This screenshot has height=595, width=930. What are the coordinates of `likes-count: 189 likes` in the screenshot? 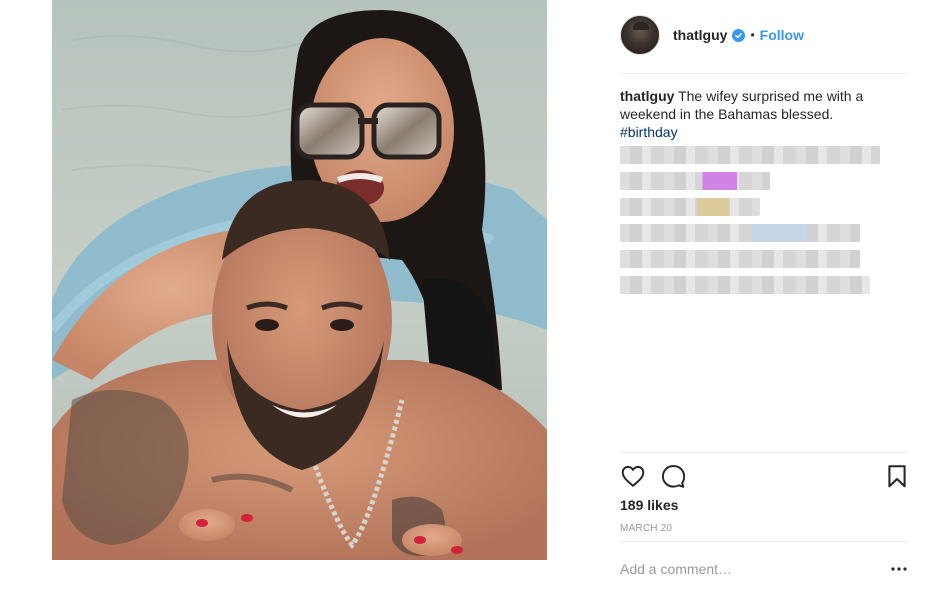 It's located at (649, 505).